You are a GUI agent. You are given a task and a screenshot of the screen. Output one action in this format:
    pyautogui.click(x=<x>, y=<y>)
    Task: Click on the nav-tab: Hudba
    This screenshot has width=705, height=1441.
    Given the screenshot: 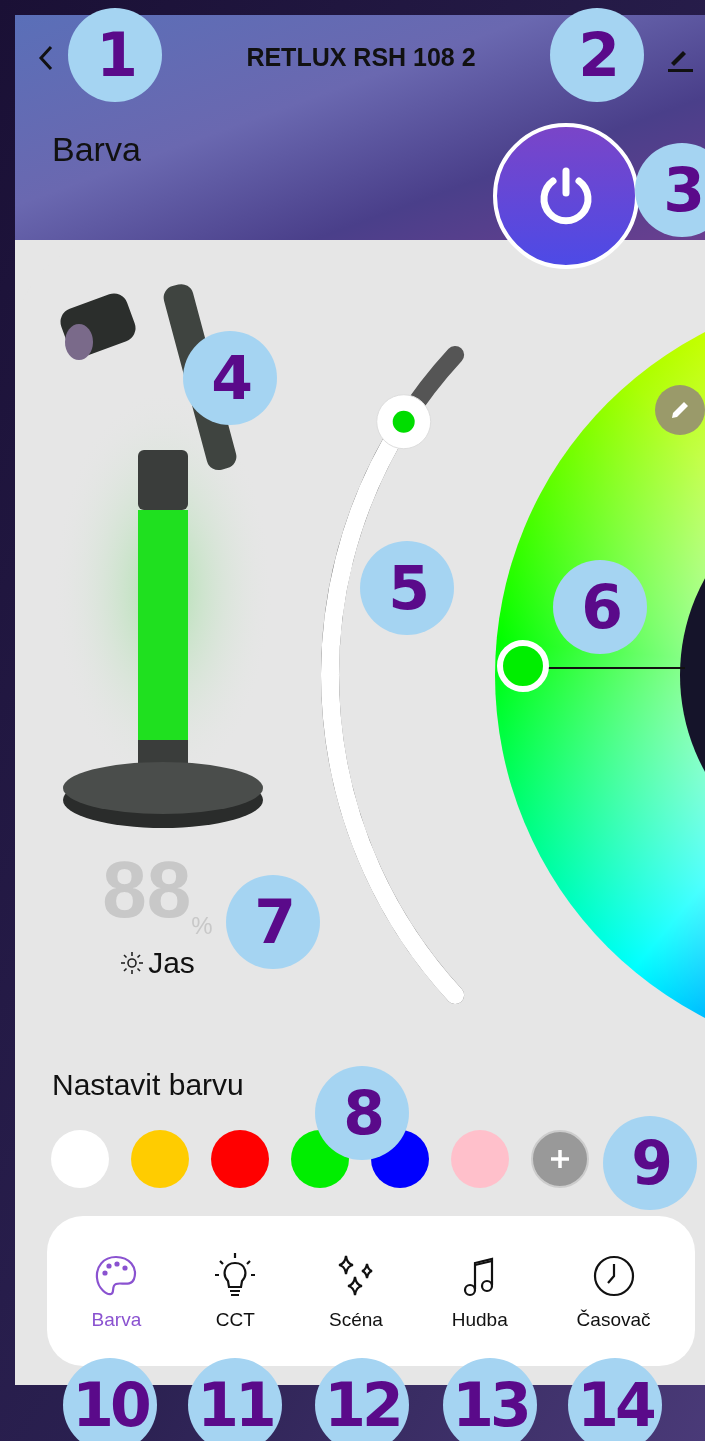 What is the action you would take?
    pyautogui.click(x=479, y=1291)
    